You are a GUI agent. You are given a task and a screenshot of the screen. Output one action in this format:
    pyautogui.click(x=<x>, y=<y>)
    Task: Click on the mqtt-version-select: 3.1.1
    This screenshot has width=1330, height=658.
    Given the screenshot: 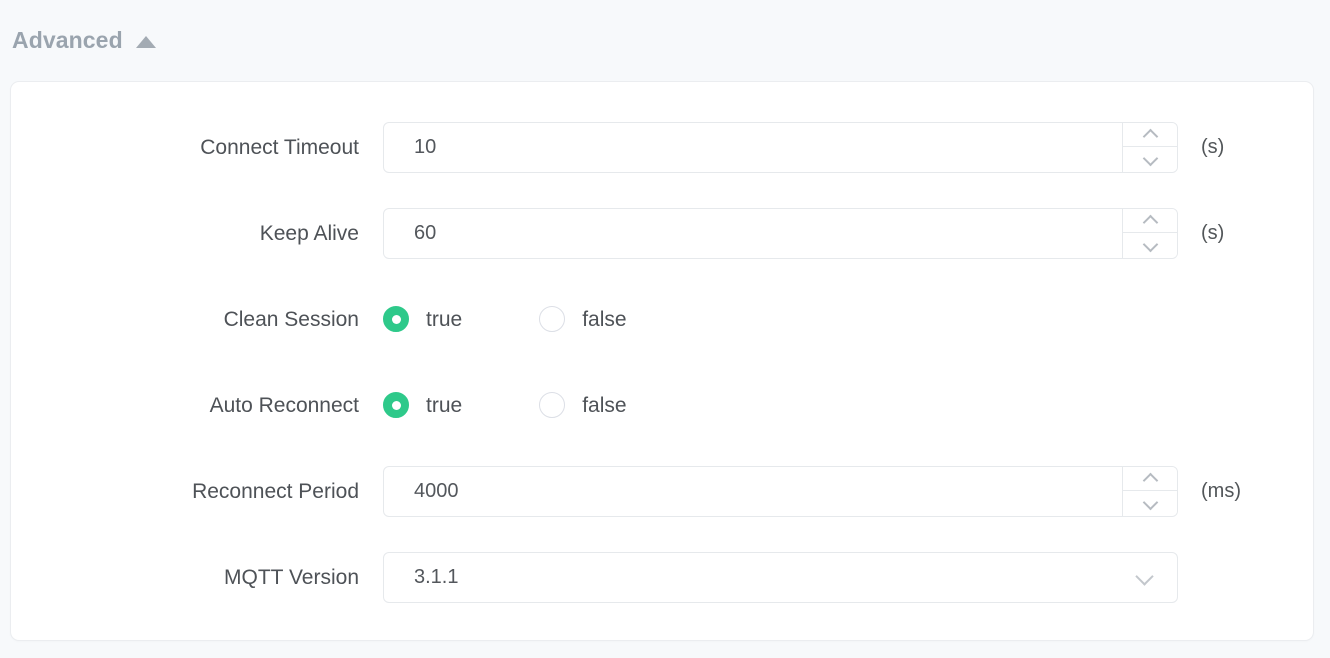 What is the action you would take?
    pyautogui.click(x=780, y=577)
    